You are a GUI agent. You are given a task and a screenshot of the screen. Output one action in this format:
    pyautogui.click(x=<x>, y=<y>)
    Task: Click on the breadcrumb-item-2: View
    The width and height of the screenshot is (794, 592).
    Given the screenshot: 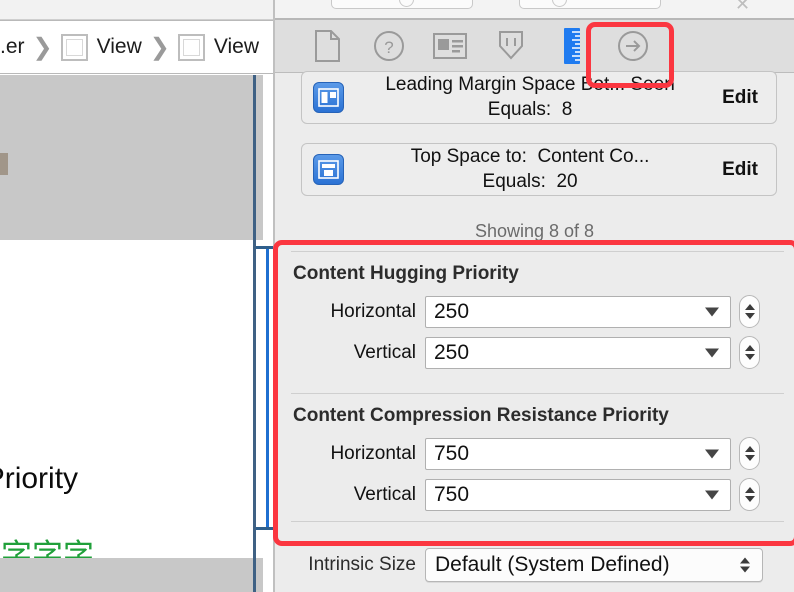 What is the action you would take?
    pyautogui.click(x=218, y=47)
    